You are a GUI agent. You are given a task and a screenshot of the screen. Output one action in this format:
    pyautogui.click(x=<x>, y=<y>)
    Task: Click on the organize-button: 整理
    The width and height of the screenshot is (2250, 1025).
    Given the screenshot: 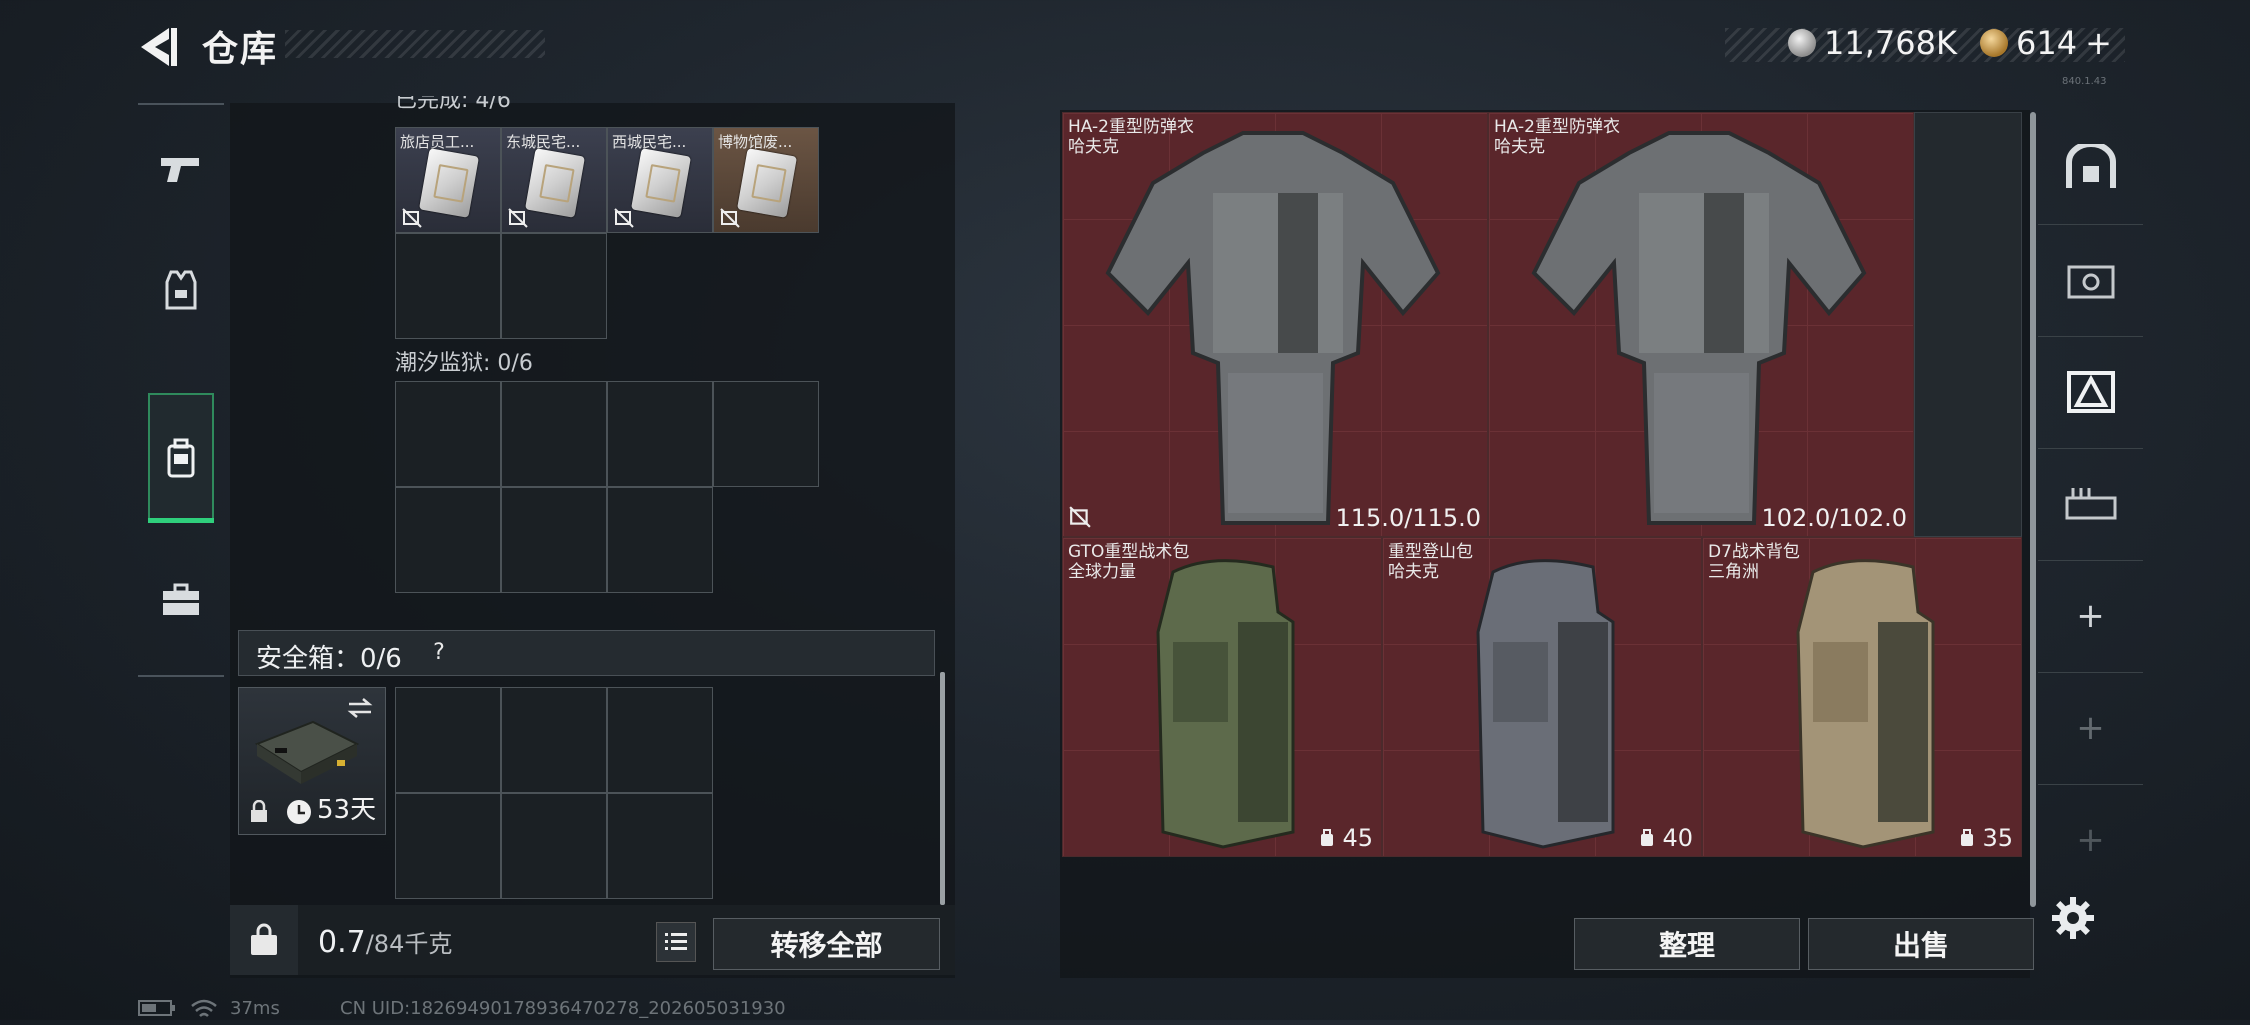 What is the action you would take?
    pyautogui.click(x=1687, y=944)
    